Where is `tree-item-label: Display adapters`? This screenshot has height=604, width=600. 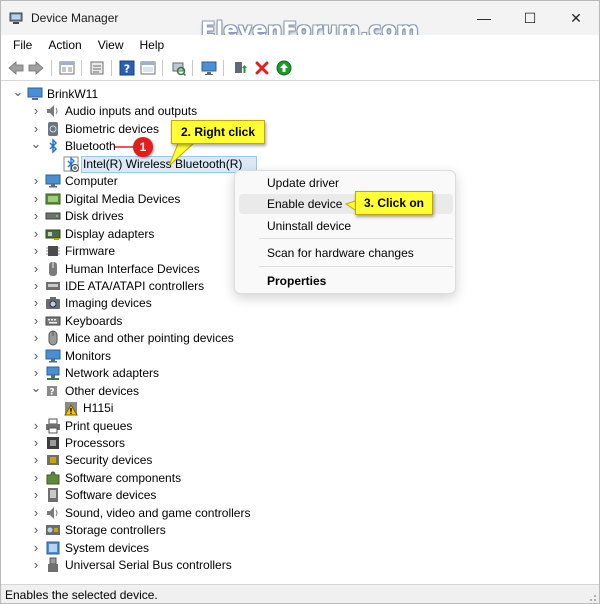 tree-item-label: Display adapters is located at coordinates (110, 233).